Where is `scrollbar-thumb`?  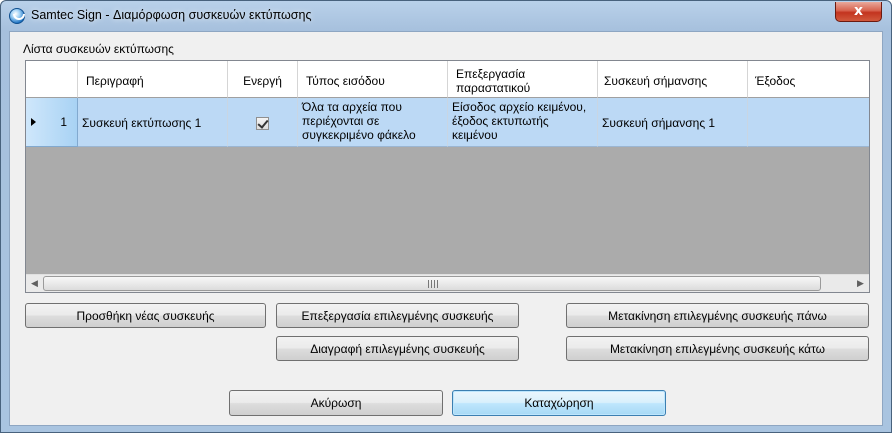
scrollbar-thumb is located at coordinates (432, 283).